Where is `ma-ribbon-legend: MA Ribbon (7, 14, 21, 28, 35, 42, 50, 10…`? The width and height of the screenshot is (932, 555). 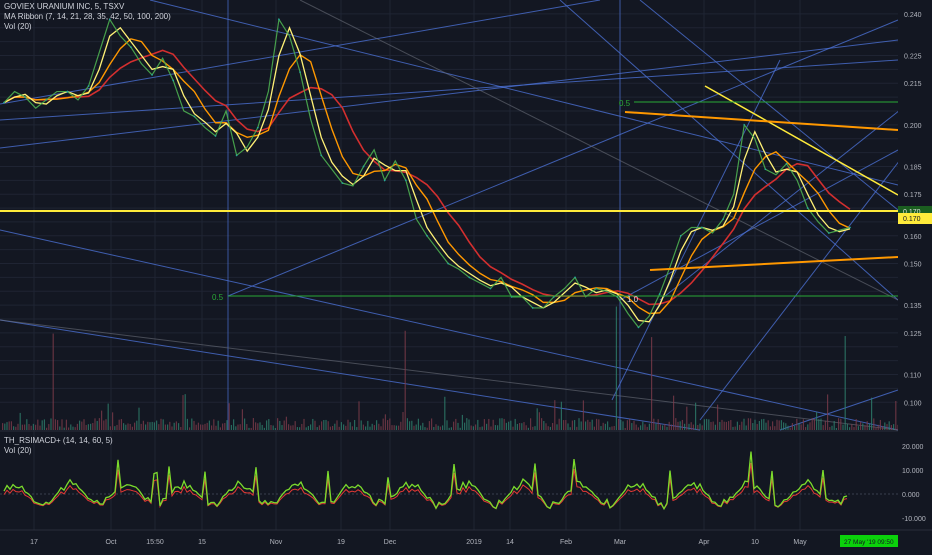 ma-ribbon-legend: MA Ribbon (7, 14, 21, 28, 35, 42, 50, 10… is located at coordinates (87, 17).